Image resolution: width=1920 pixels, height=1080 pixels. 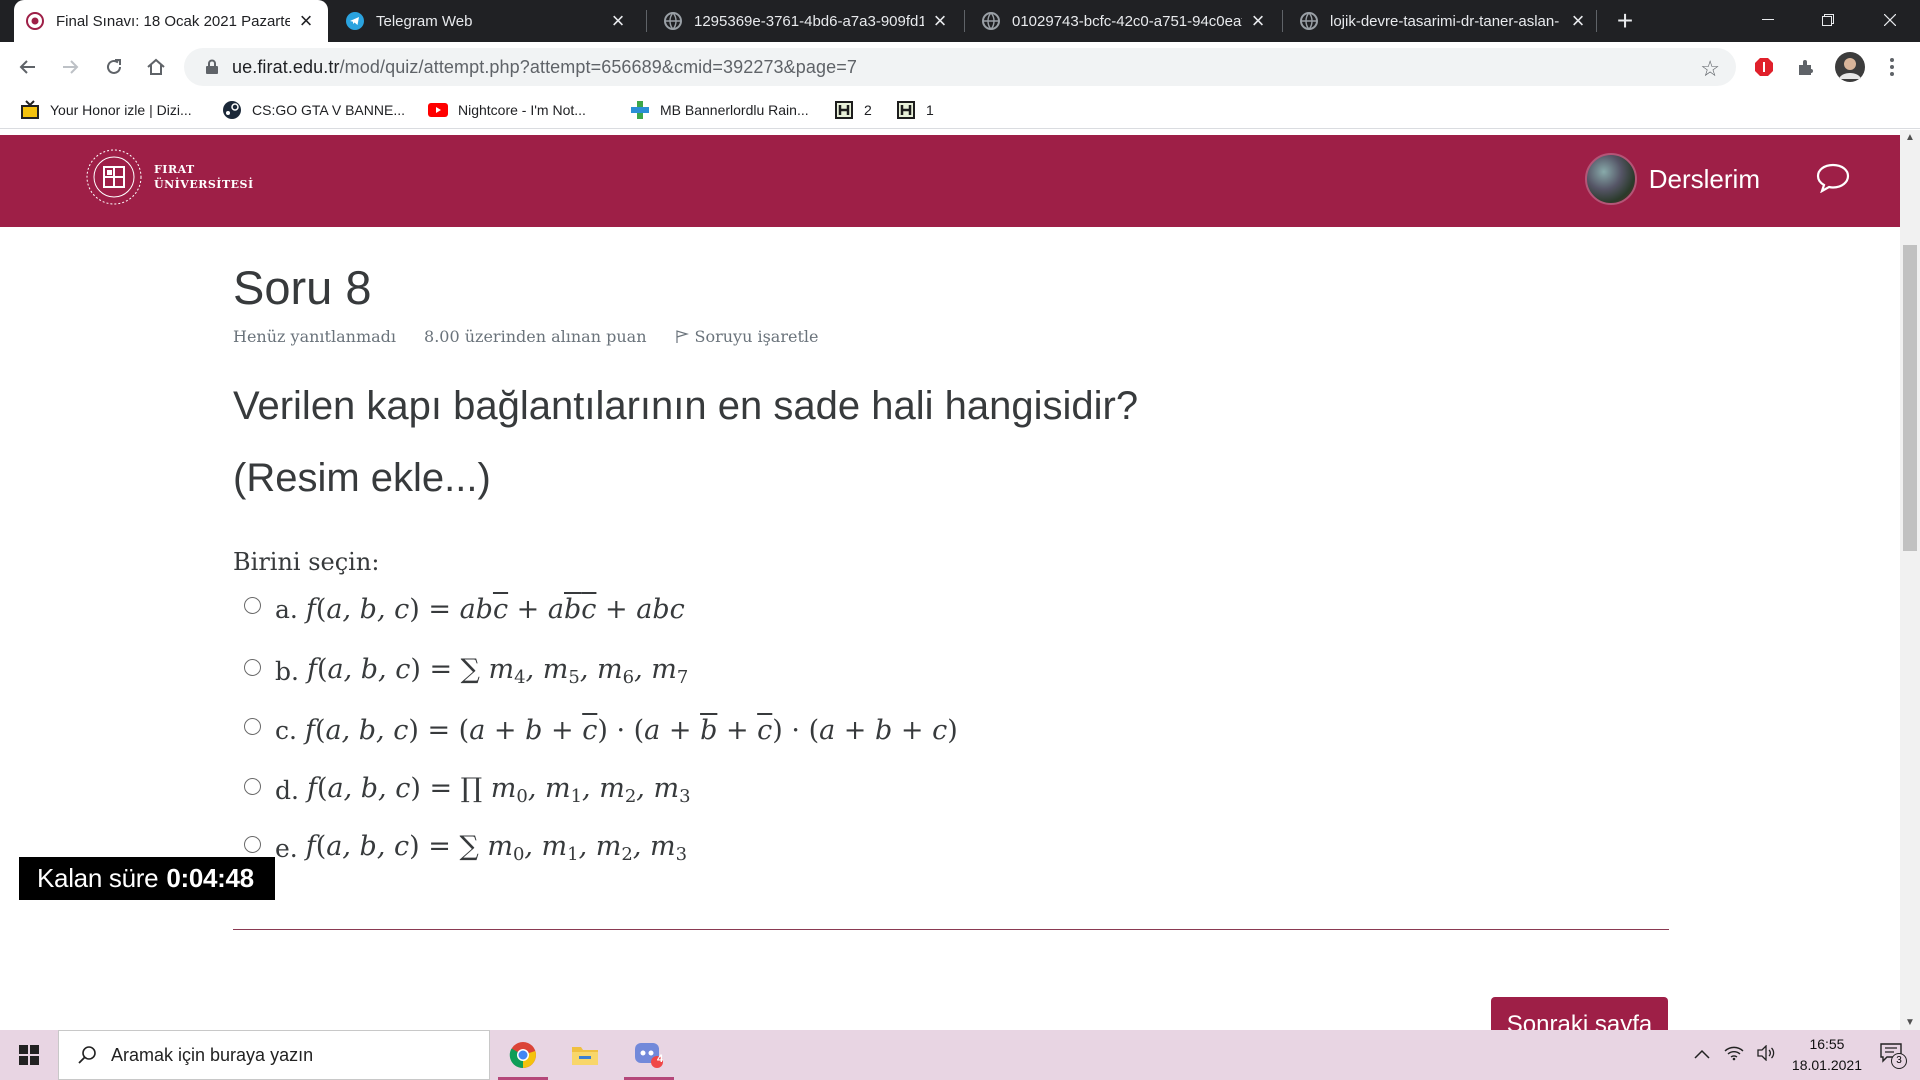 What do you see at coordinates (87, 1055) in the screenshot?
I see `search-icon` at bounding box center [87, 1055].